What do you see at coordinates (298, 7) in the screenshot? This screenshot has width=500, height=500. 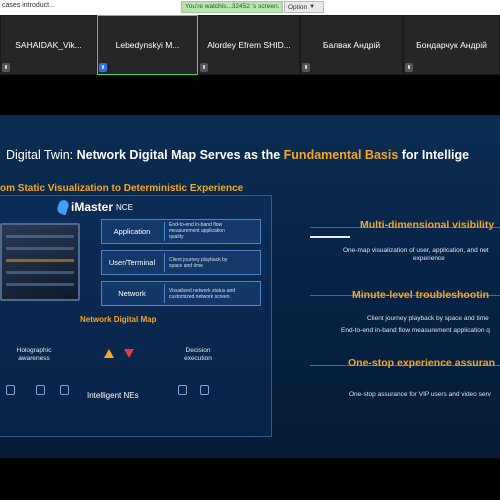 I see `option-label: Option` at bounding box center [298, 7].